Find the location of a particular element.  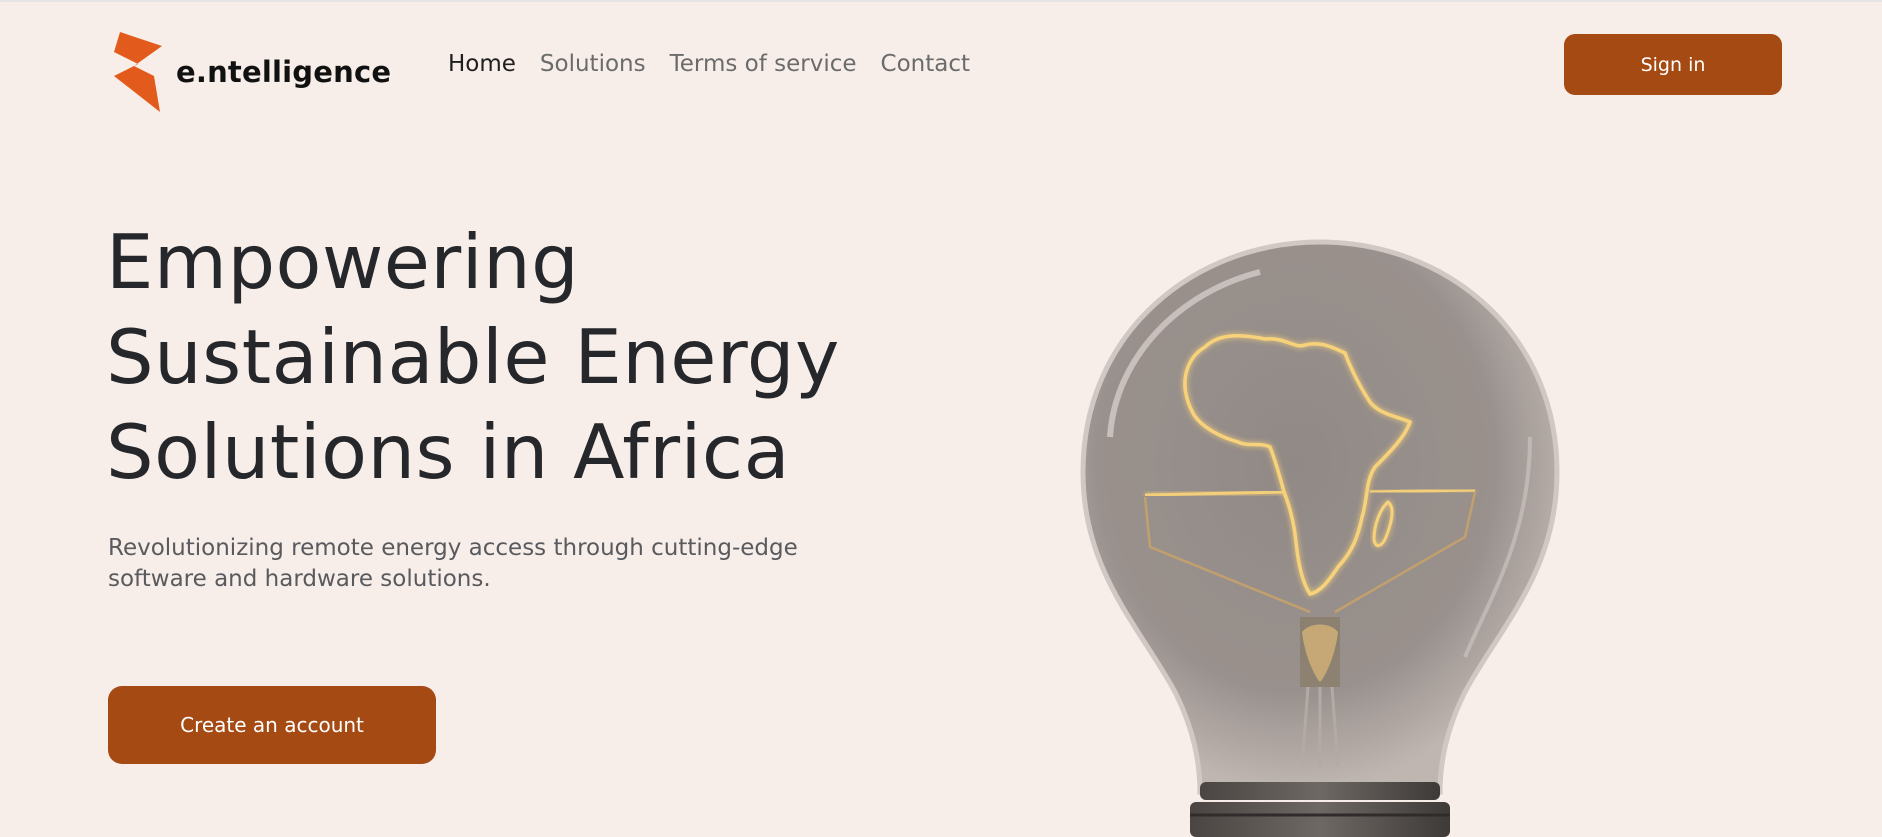

hero-title-line: Empowering is located at coordinates (343, 262).